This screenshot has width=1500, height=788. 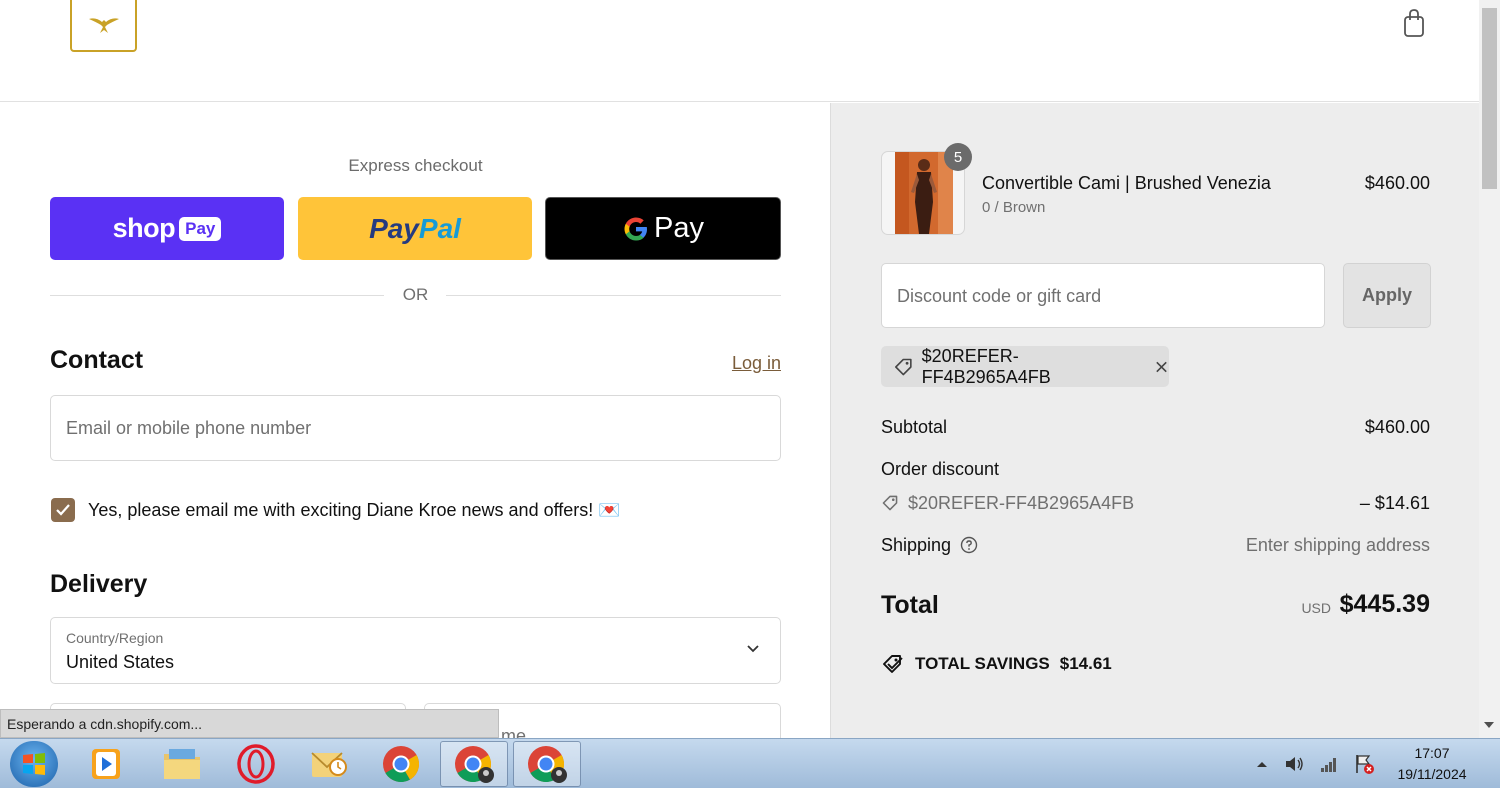 I want to click on quantity-badge: 5, so click(x=958, y=157).